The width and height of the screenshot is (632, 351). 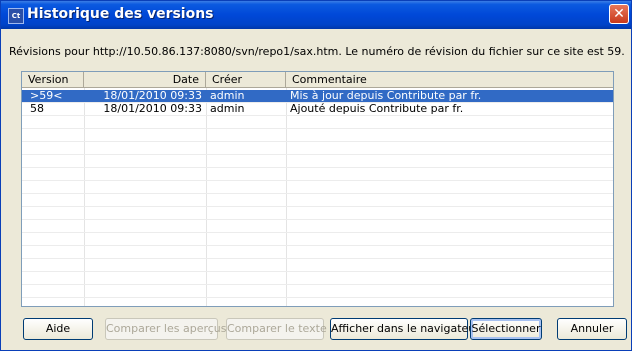 What do you see at coordinates (166, 329) in the screenshot?
I see `compare-previews-button: Comparer les aperçus` at bounding box center [166, 329].